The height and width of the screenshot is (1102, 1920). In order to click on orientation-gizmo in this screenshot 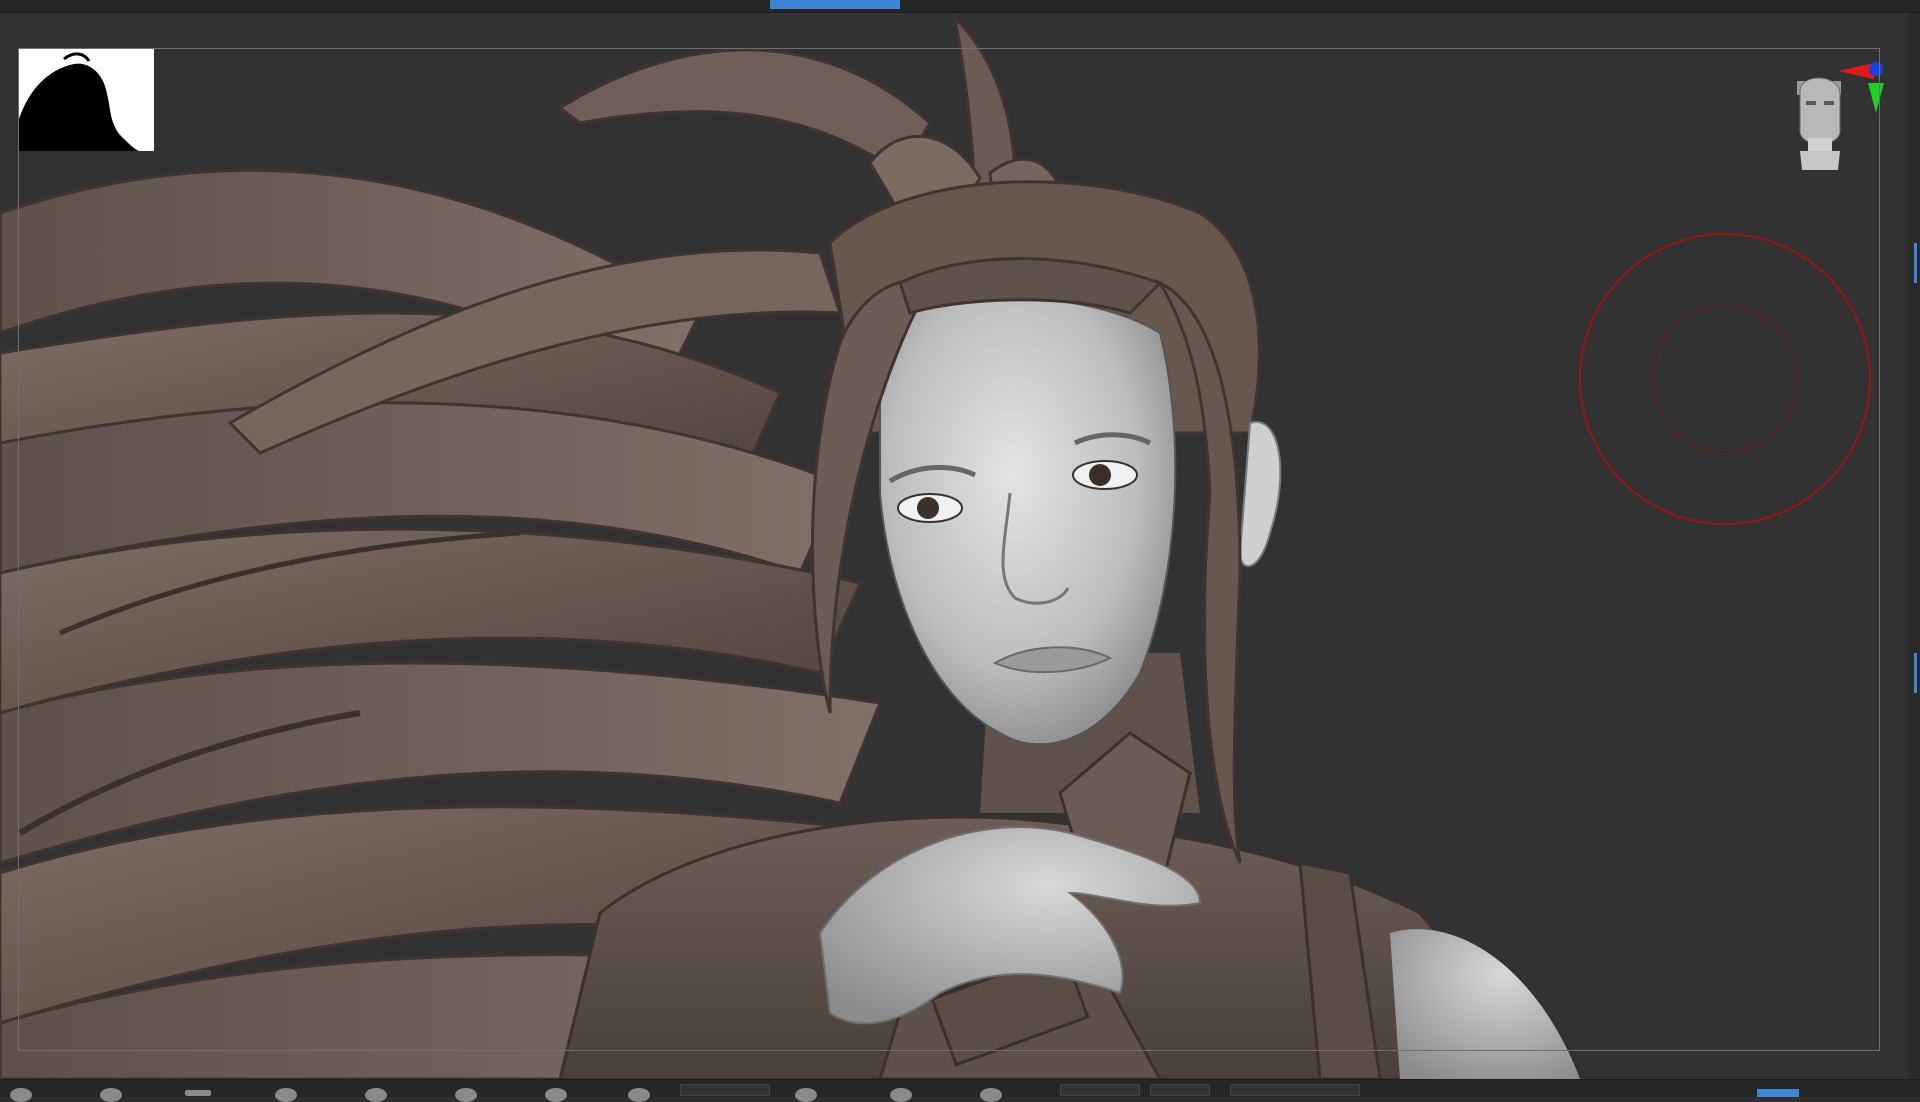, I will do `click(1835, 113)`.